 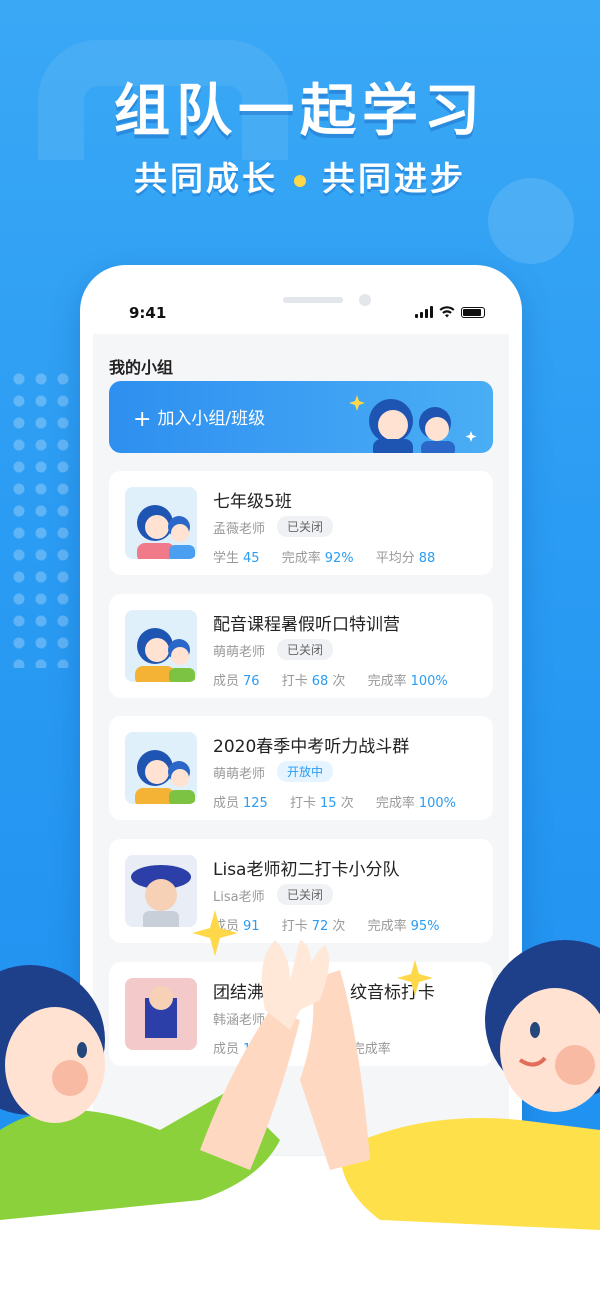 I want to click on group-title: Lisa老师初二打卡小分队, so click(x=306, y=870).